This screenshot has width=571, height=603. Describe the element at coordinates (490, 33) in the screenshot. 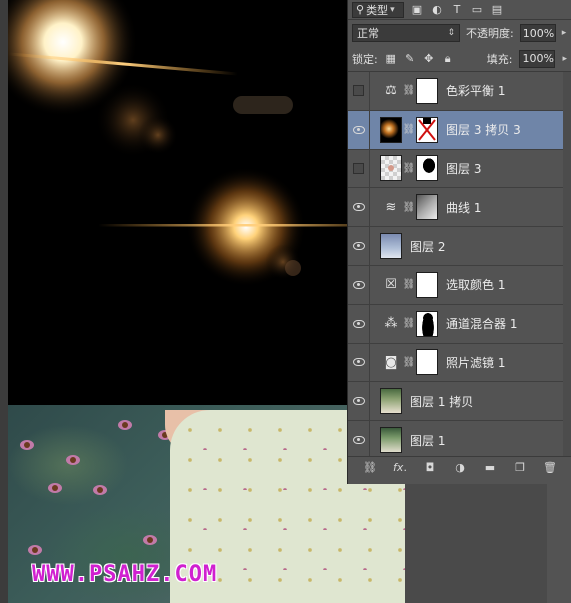

I see `opacity-label: 不透明度:` at that location.